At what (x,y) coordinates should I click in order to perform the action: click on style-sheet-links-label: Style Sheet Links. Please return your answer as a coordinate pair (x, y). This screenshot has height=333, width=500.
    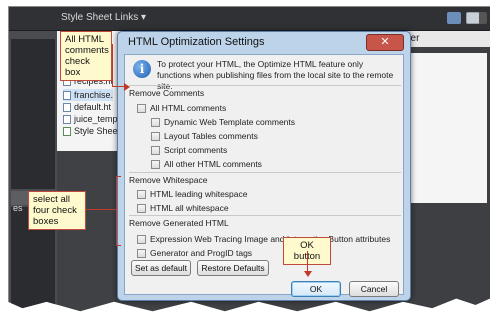
    Looking at the image, I should click on (100, 17).